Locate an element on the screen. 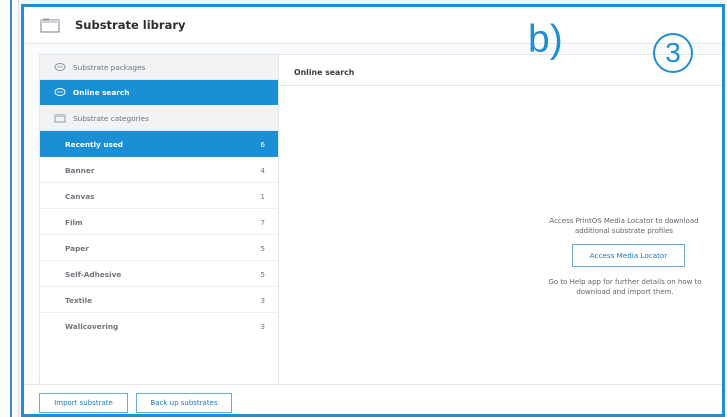 The image size is (727, 417). package-icon is located at coordinates (60, 67).